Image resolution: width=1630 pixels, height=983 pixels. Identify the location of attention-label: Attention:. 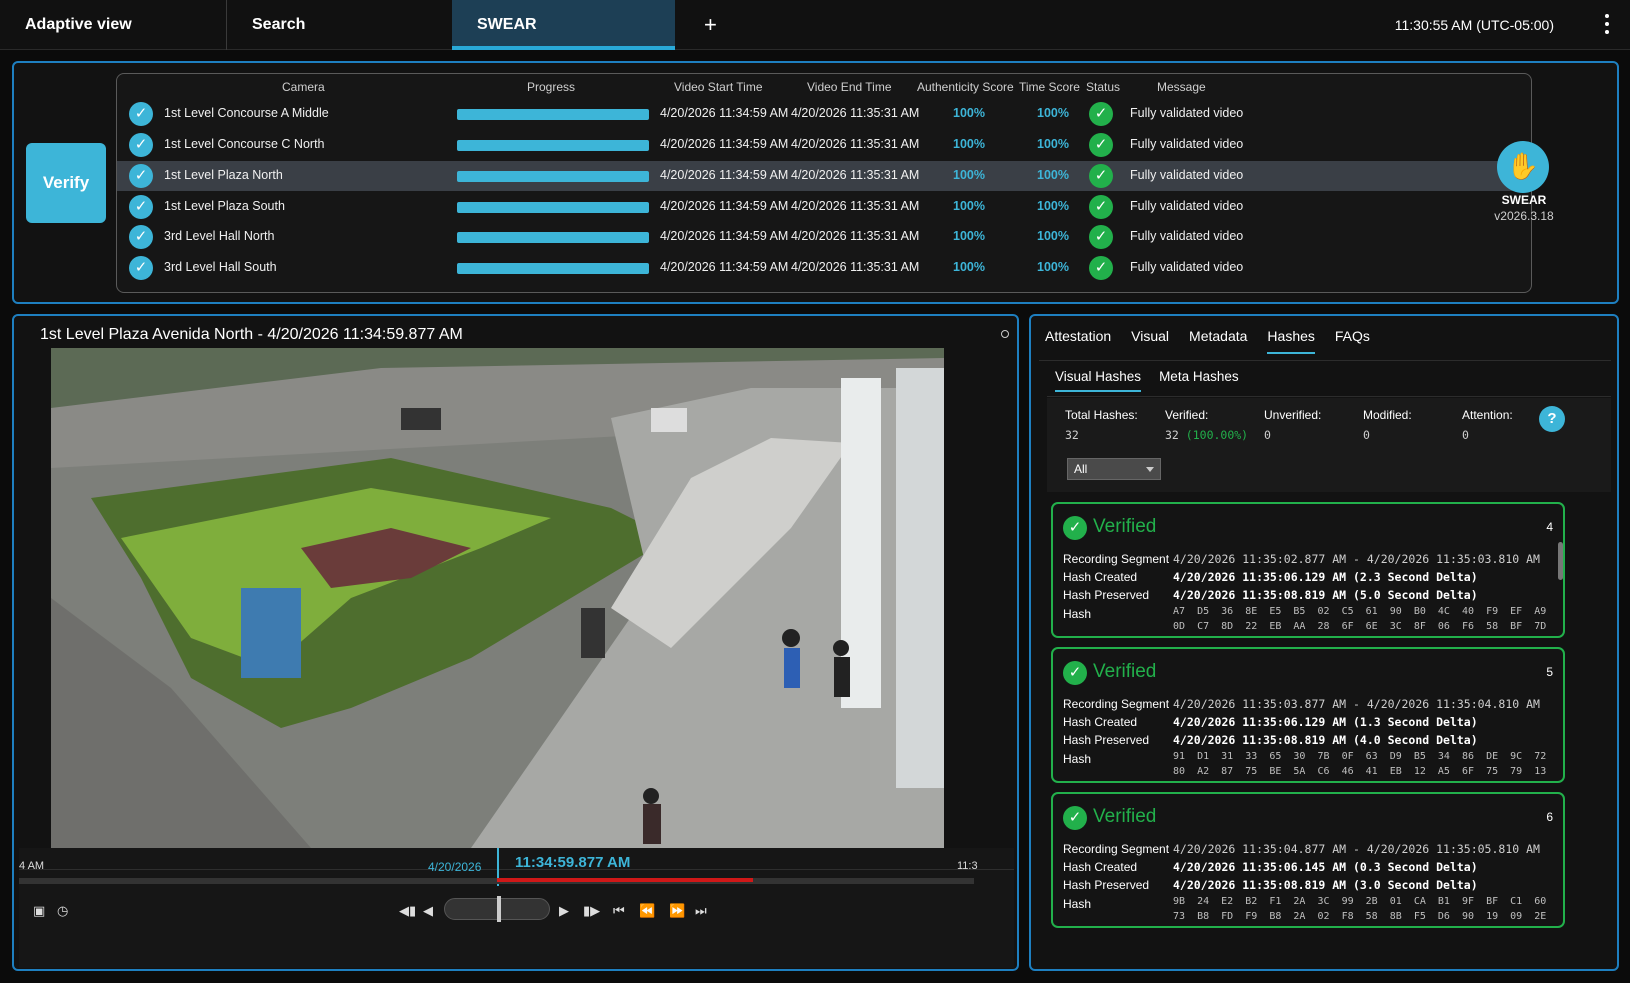
(1487, 415).